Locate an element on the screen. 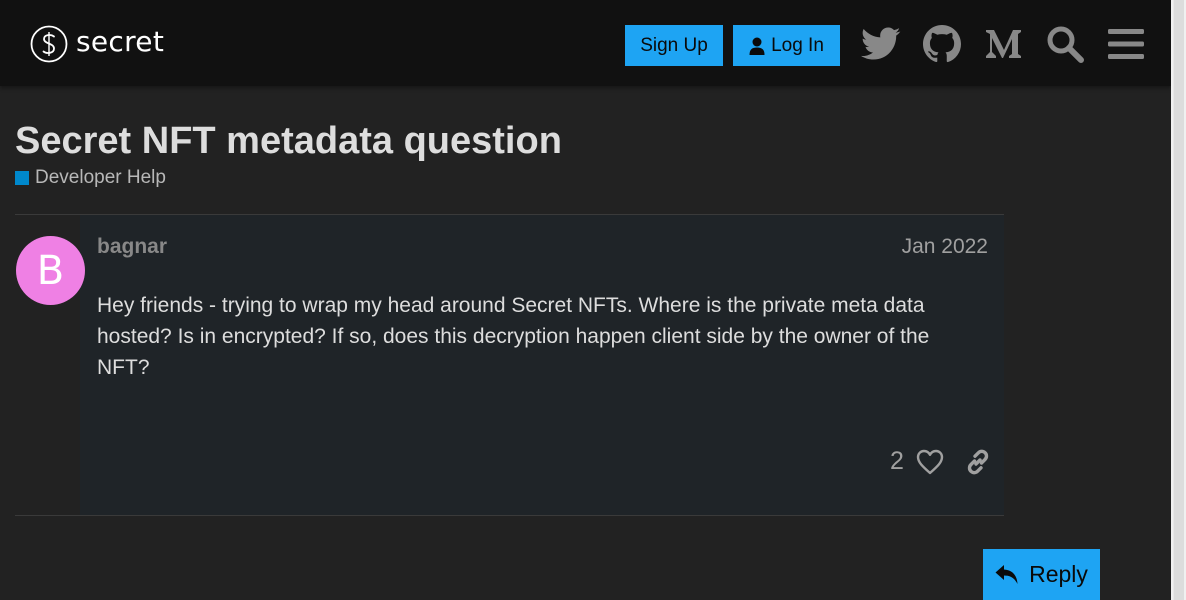 The image size is (1186, 600). hamburger-menu-icon is located at coordinates (1126, 44).